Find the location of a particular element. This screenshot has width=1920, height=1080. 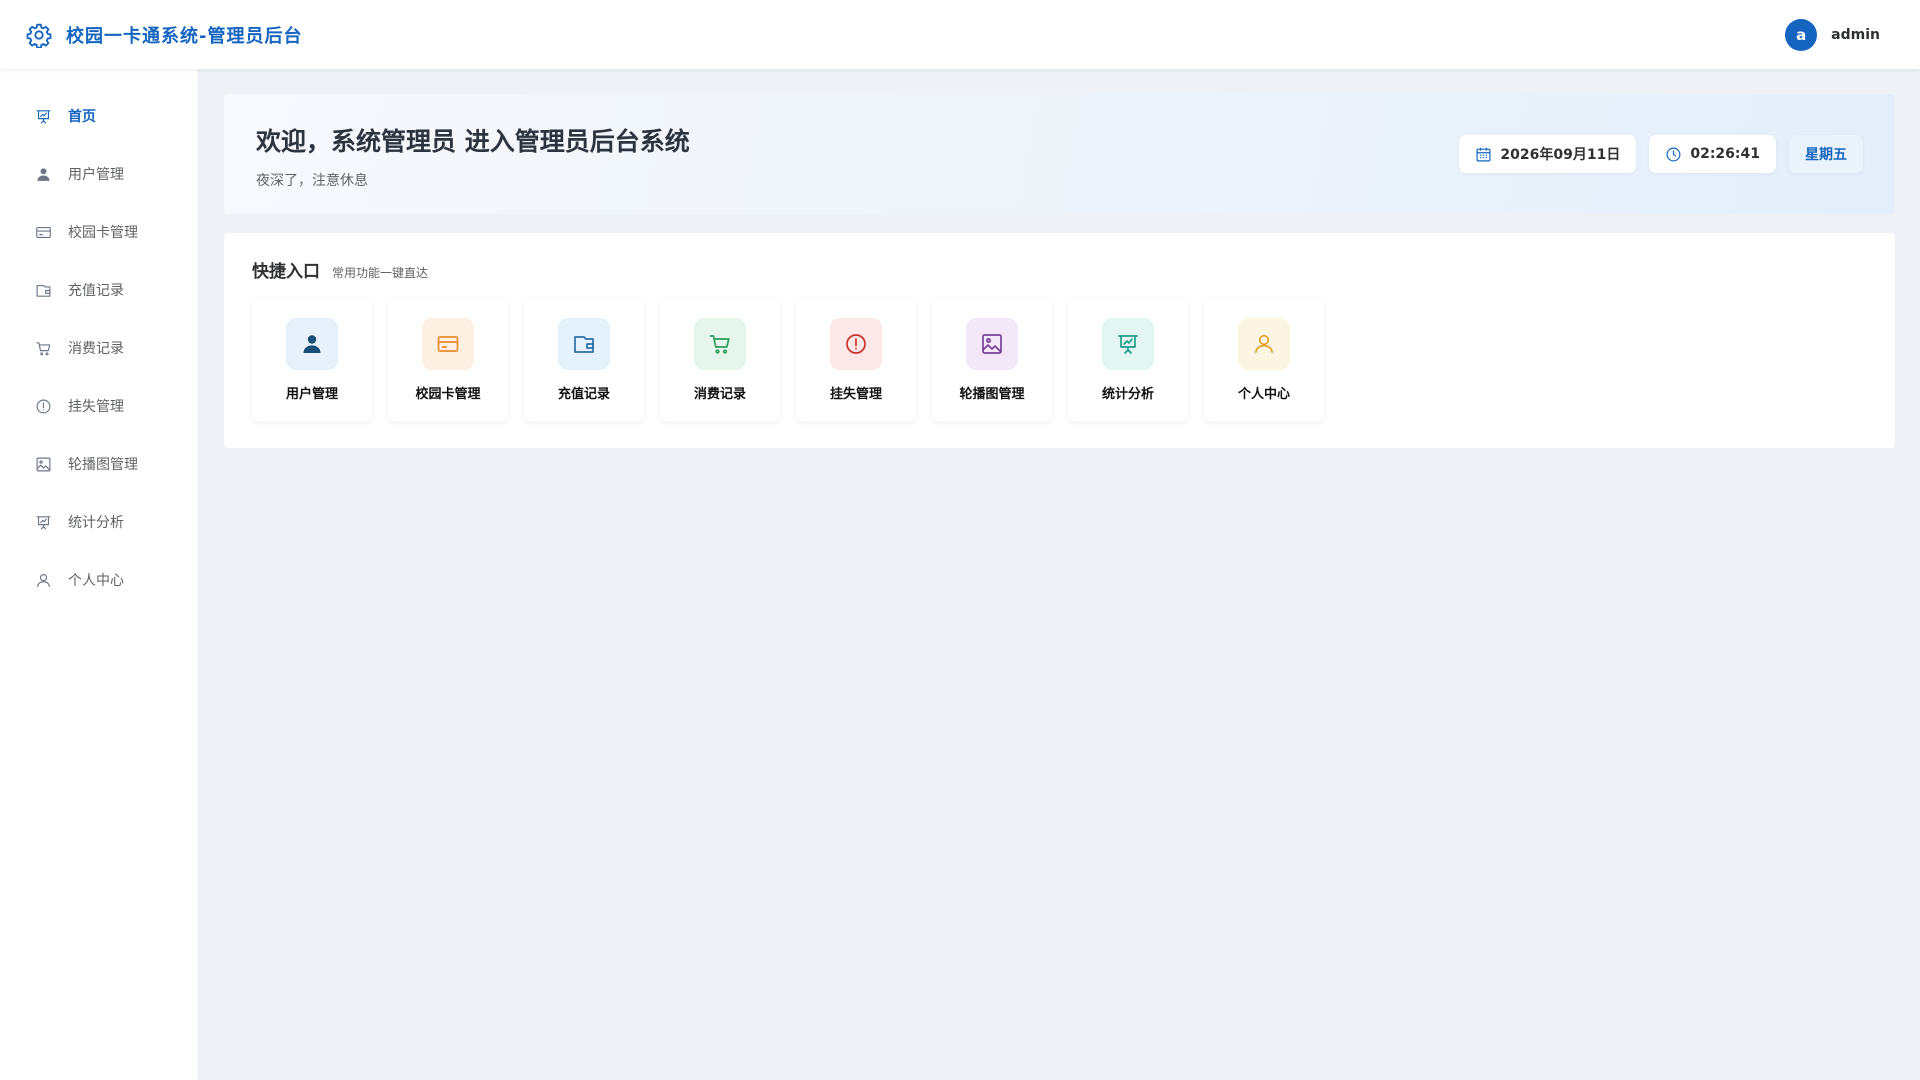

avatar: a is located at coordinates (1801, 34).